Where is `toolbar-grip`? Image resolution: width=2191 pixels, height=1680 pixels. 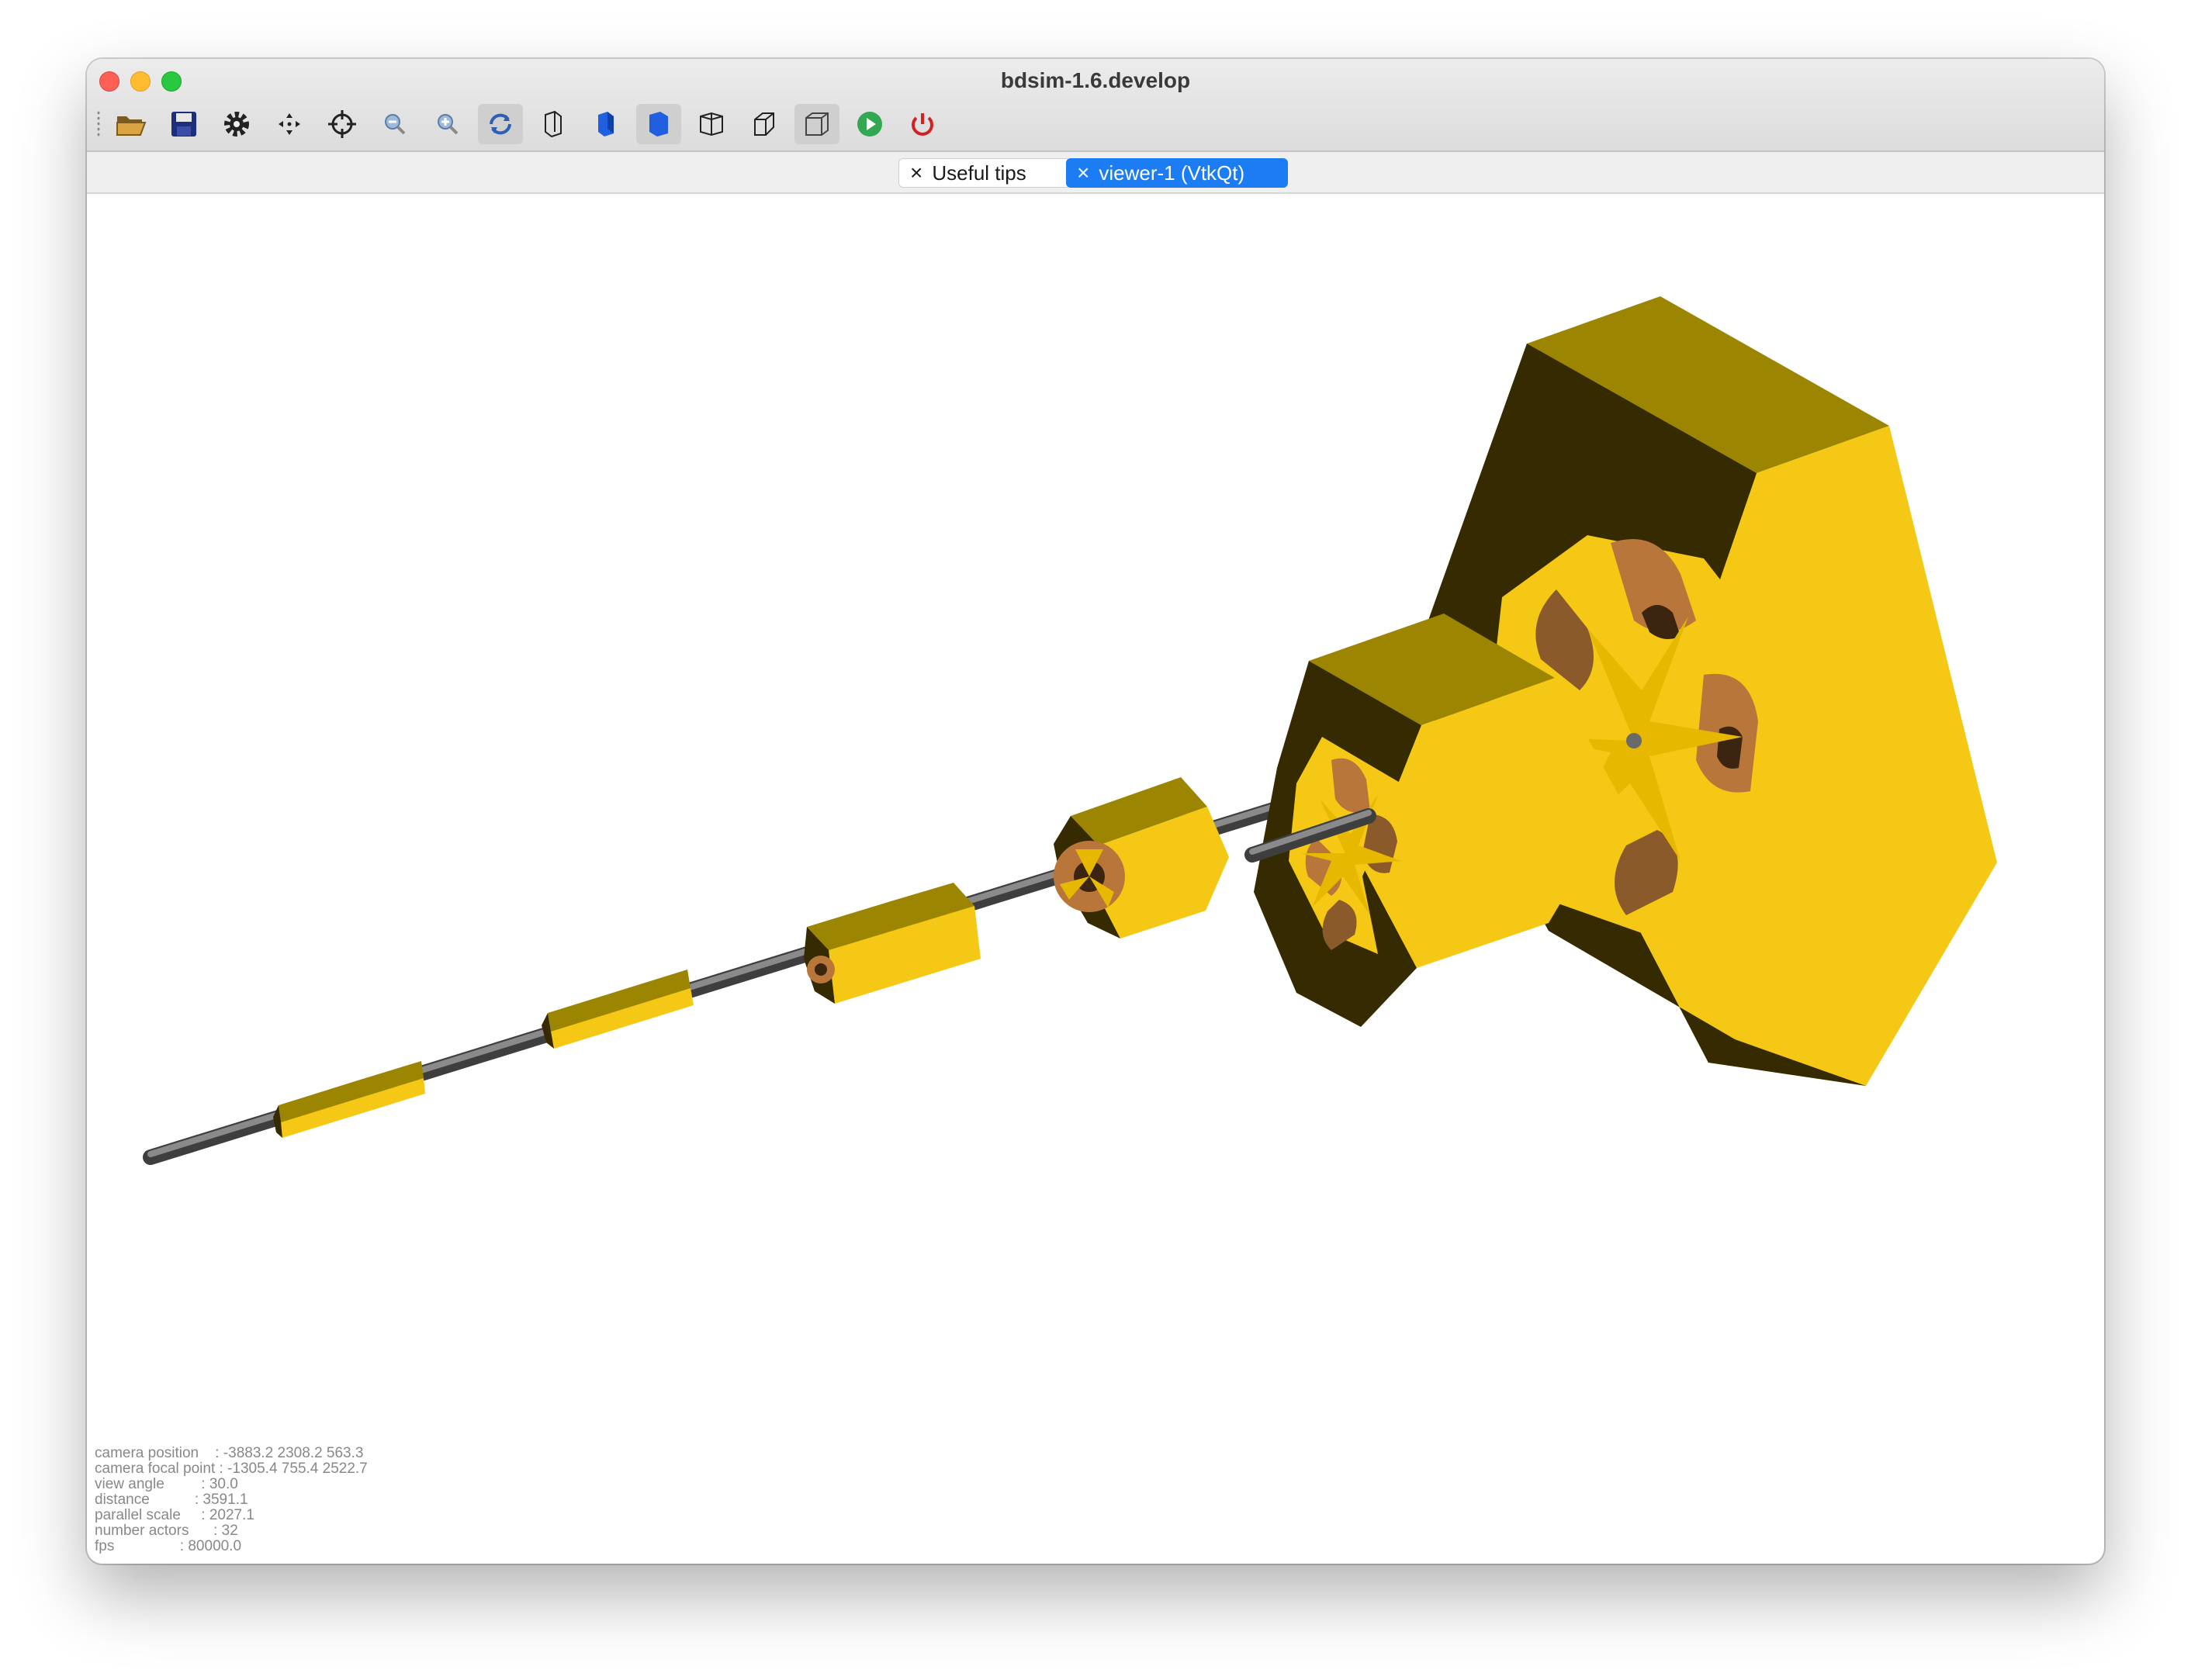
toolbar-grip is located at coordinates (98, 124).